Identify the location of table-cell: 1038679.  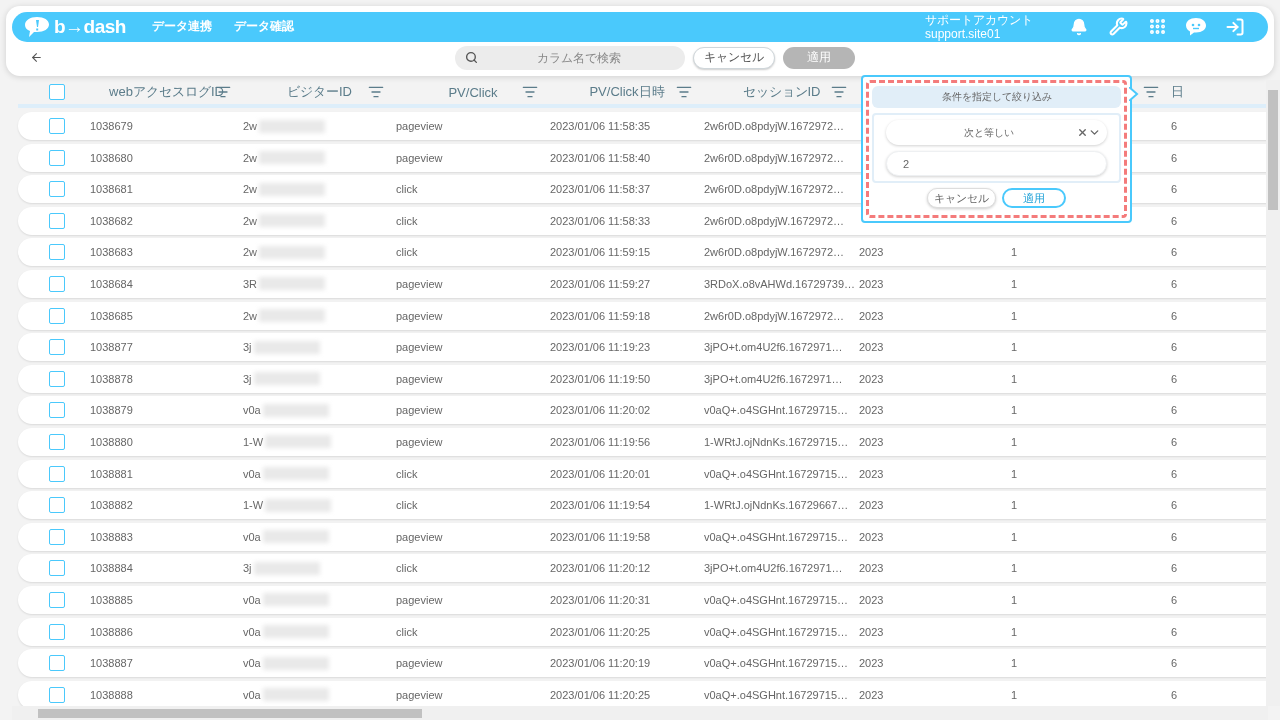
(111, 126).